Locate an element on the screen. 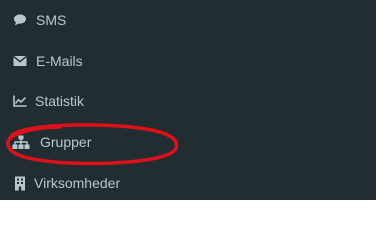 The image size is (386, 240). page-background-edge is located at coordinates (381, 100).